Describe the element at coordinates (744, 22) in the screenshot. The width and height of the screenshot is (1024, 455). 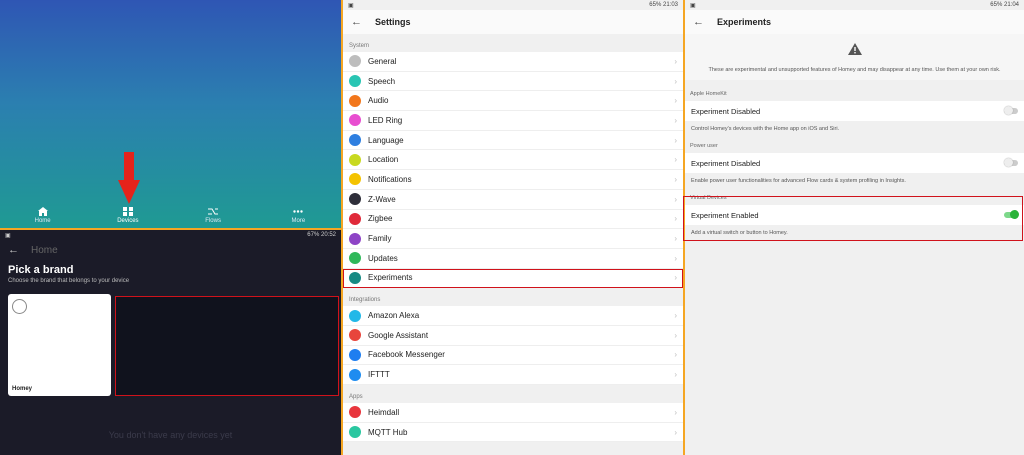
I see `page-title: Experiments` at that location.